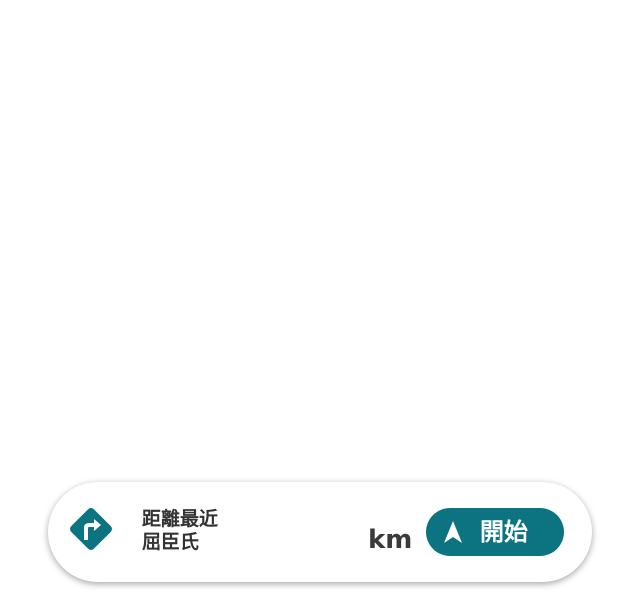 This screenshot has width=640, height=600. Describe the element at coordinates (180, 519) in the screenshot. I see `destination-line-1: 距離最近` at that location.